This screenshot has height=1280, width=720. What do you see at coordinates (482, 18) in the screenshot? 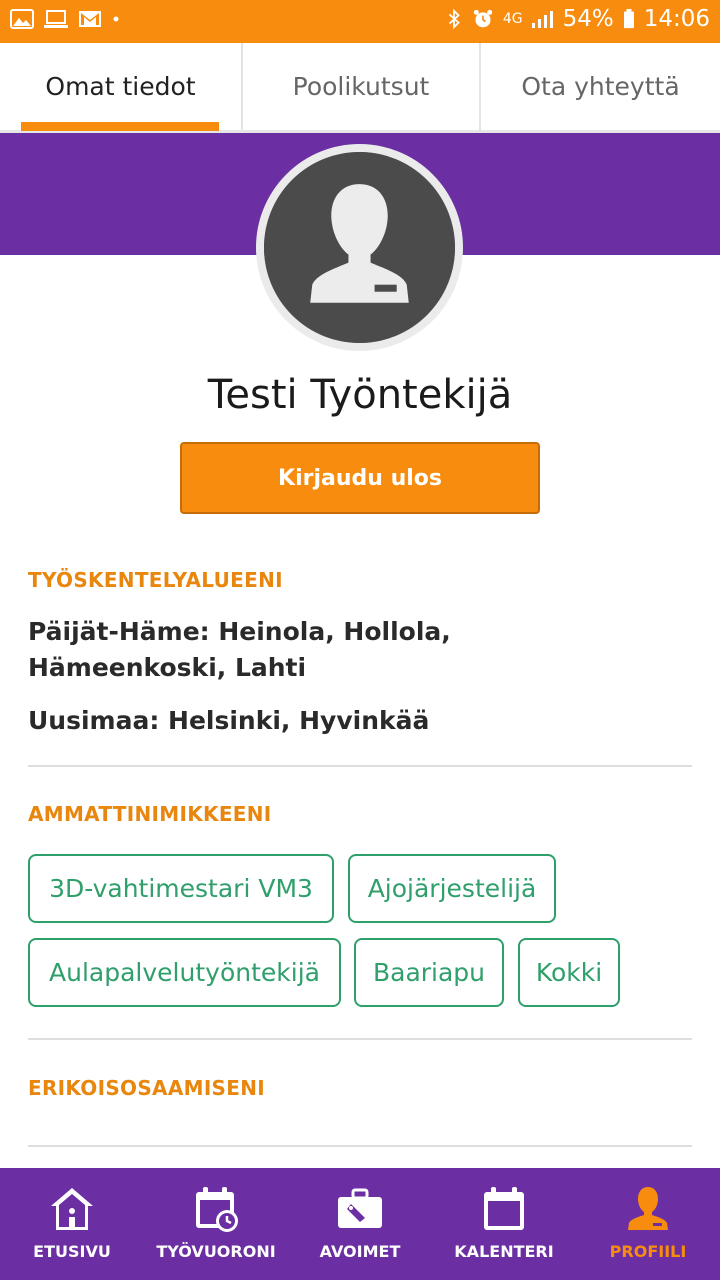
I see `alarm-icon` at bounding box center [482, 18].